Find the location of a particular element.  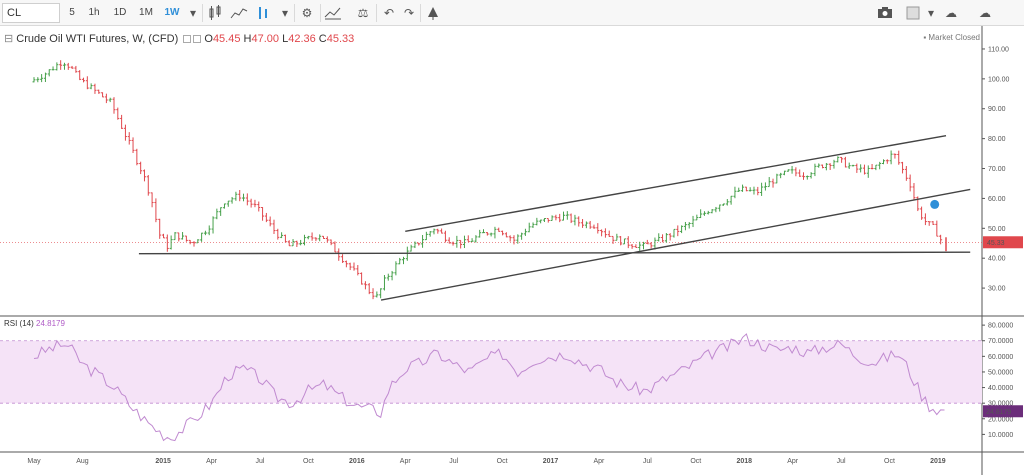

price-tick-label: 70.00 is located at coordinates (997, 169).